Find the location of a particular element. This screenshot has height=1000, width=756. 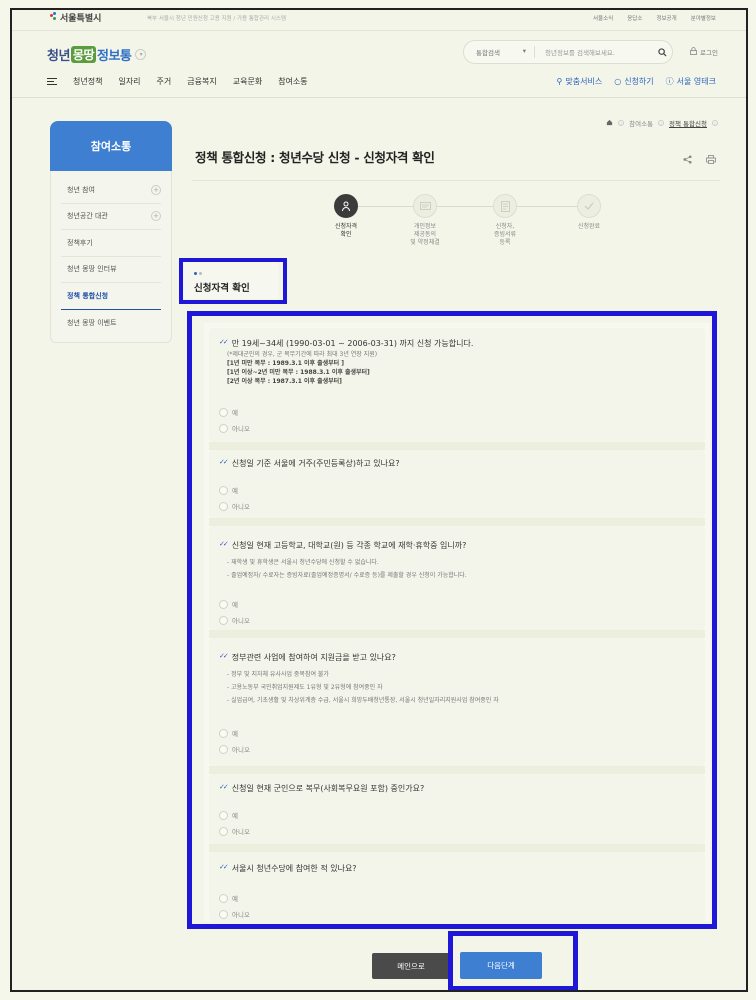

logo-chevron-icon: ▾ is located at coordinates (141, 54).